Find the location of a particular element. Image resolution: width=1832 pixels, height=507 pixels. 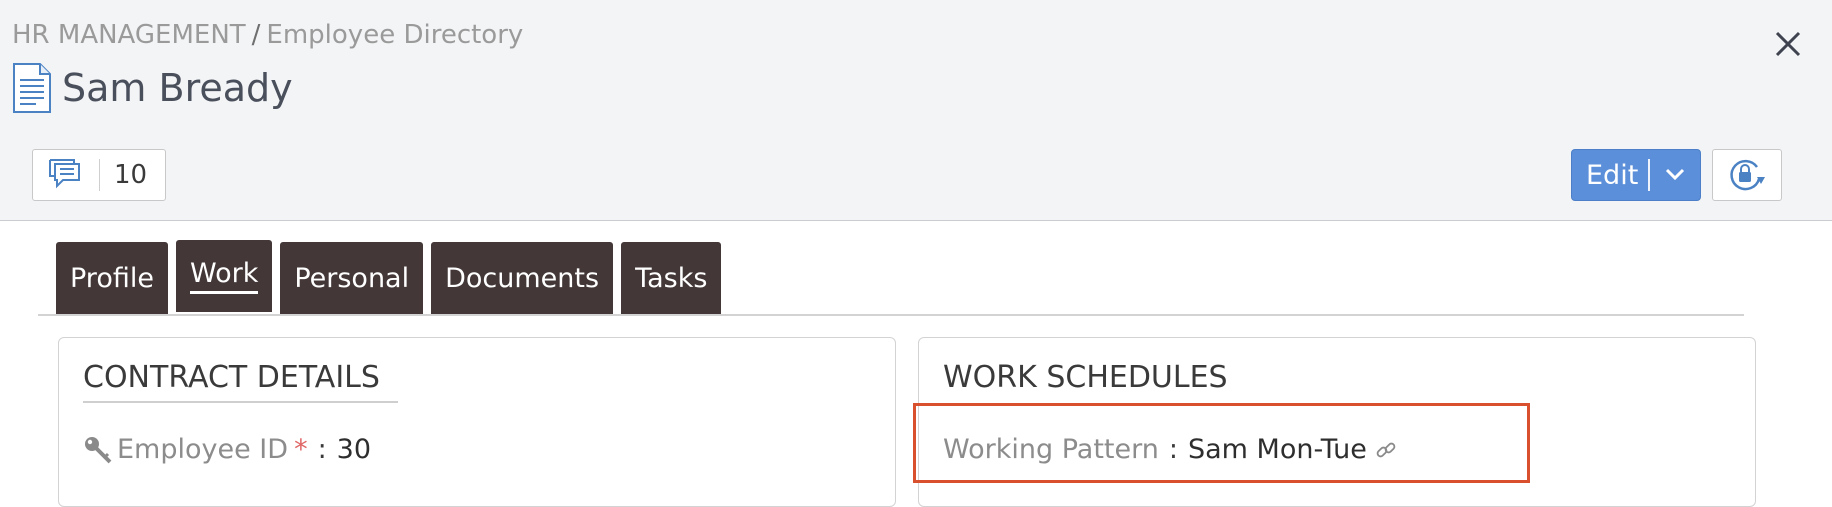

tab-personal: Personal is located at coordinates (352, 278).